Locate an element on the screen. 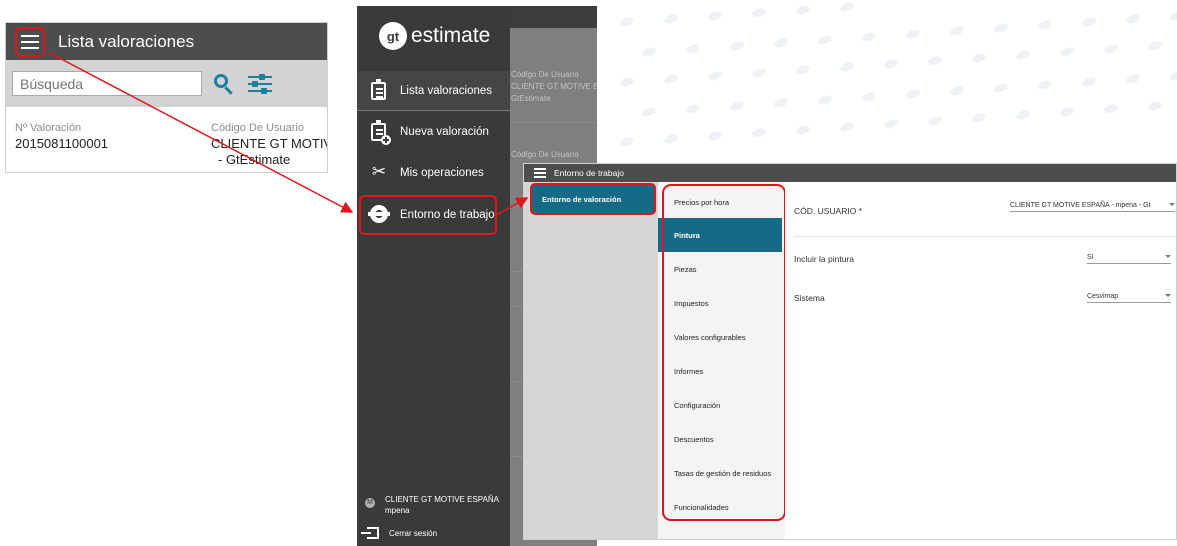  user-name: mpena is located at coordinates (397, 510).